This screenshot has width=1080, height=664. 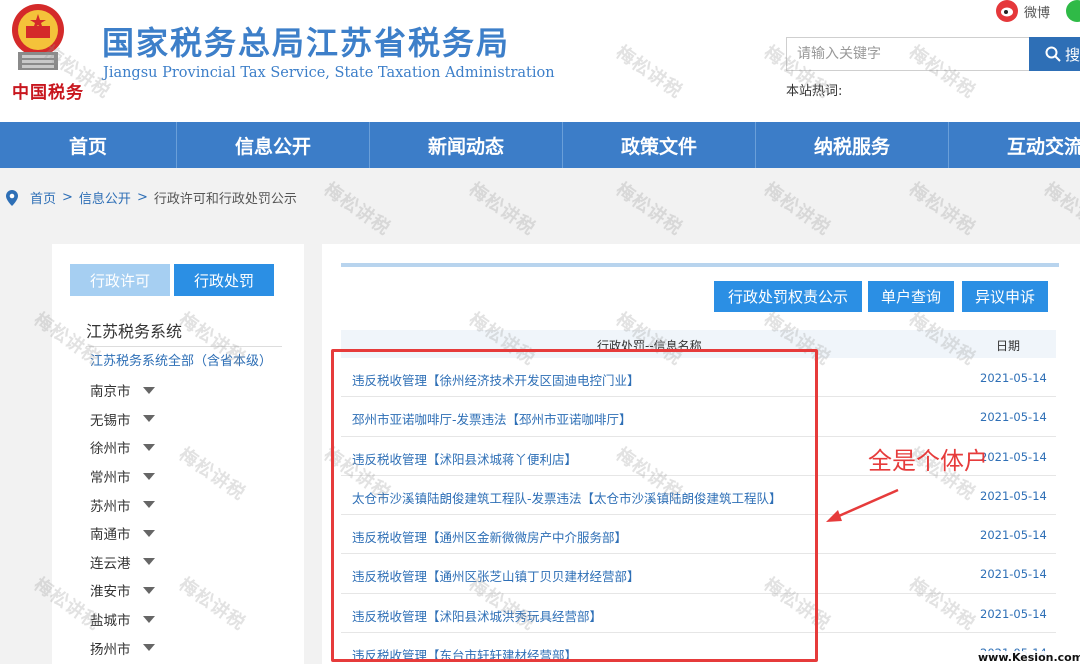 I want to click on tab-penalty: 行政处罚, so click(x=224, y=280).